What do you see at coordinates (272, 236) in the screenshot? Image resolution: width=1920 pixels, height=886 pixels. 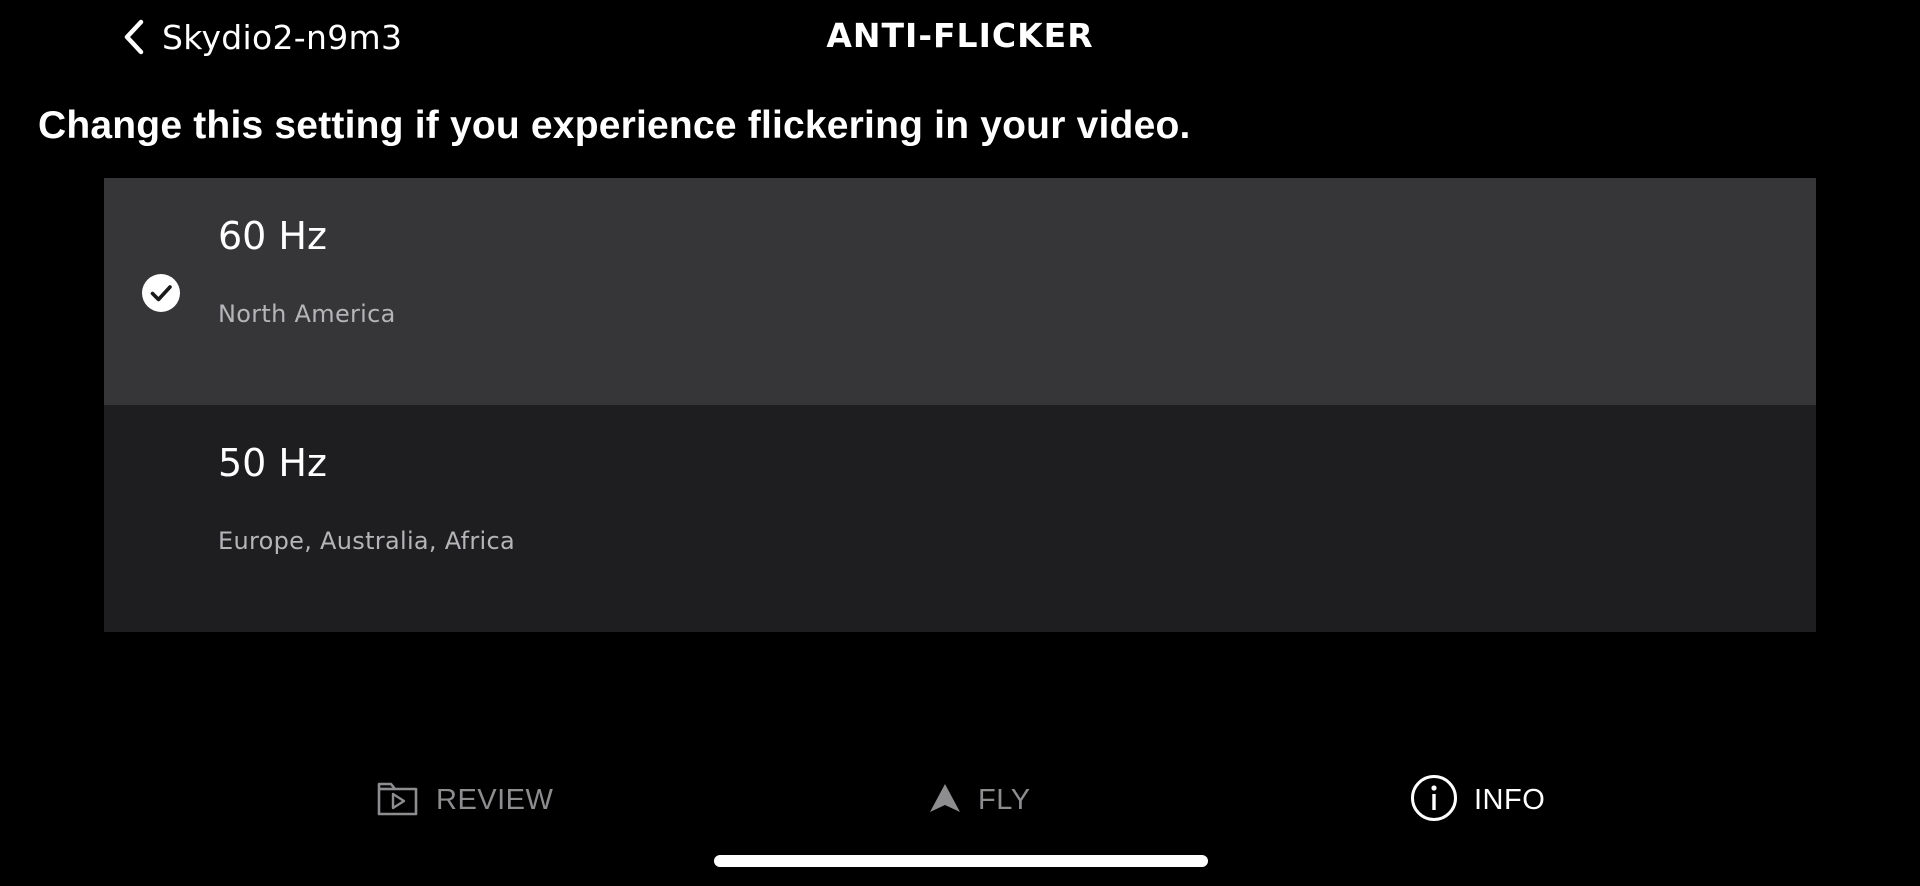 I see `option-title: 60 Hz` at bounding box center [272, 236].